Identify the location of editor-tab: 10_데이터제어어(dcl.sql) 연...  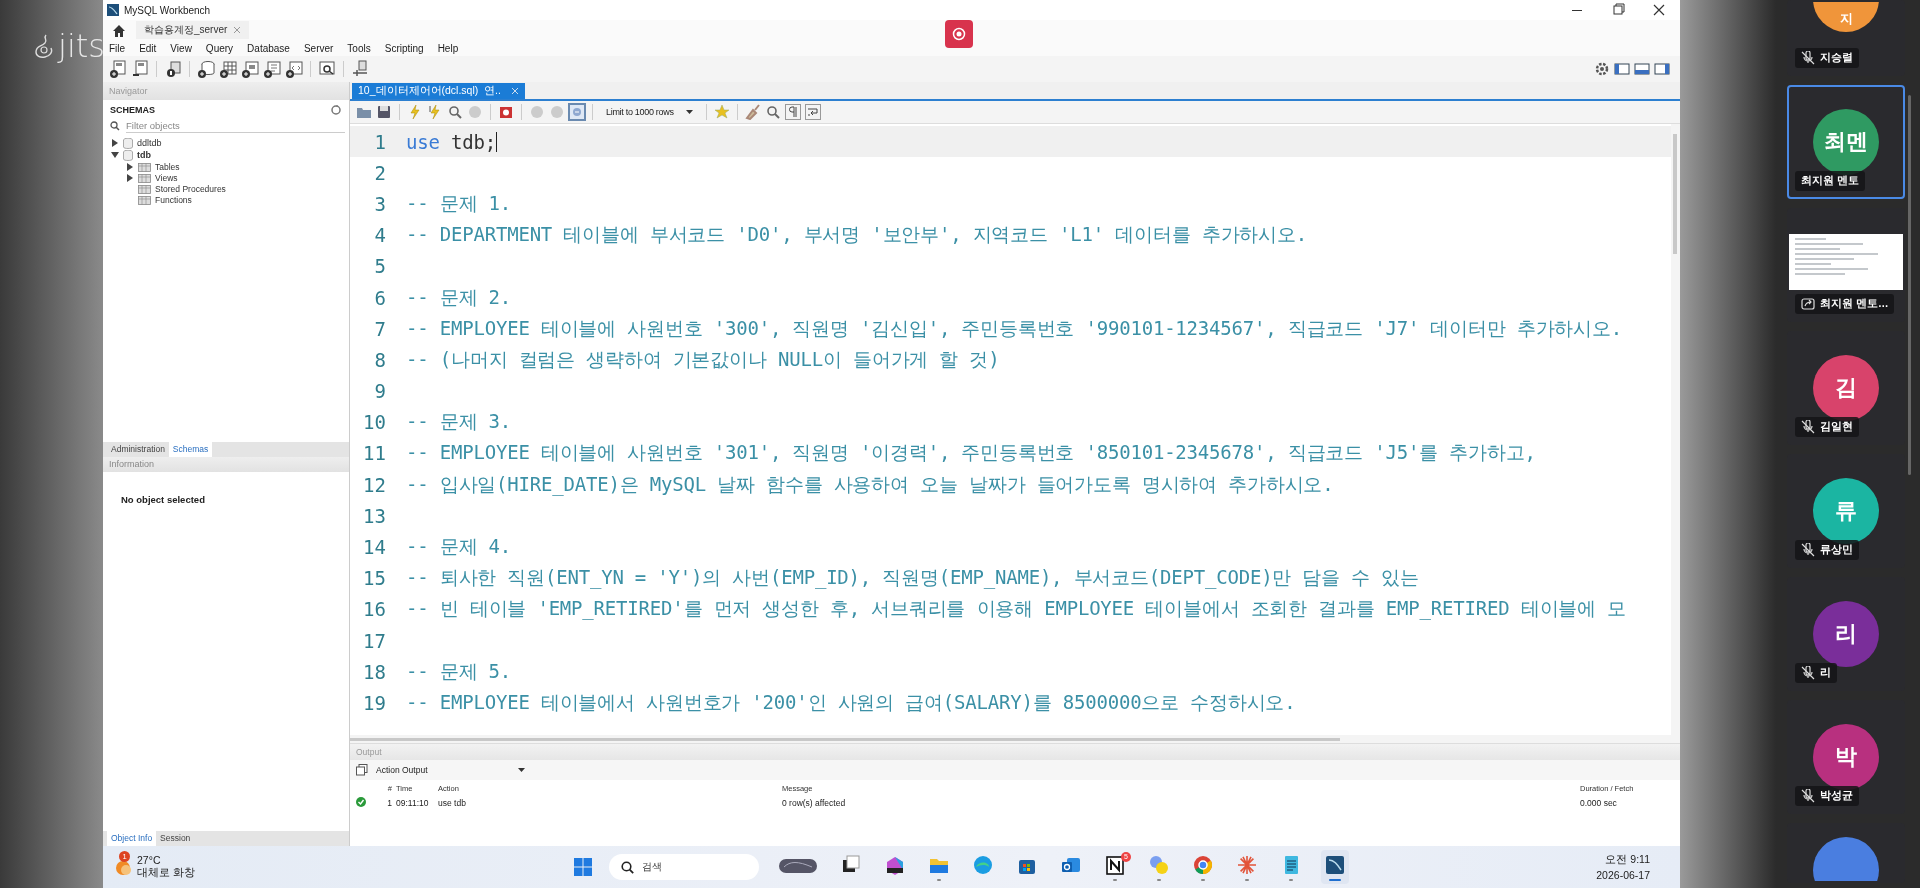
(438, 91).